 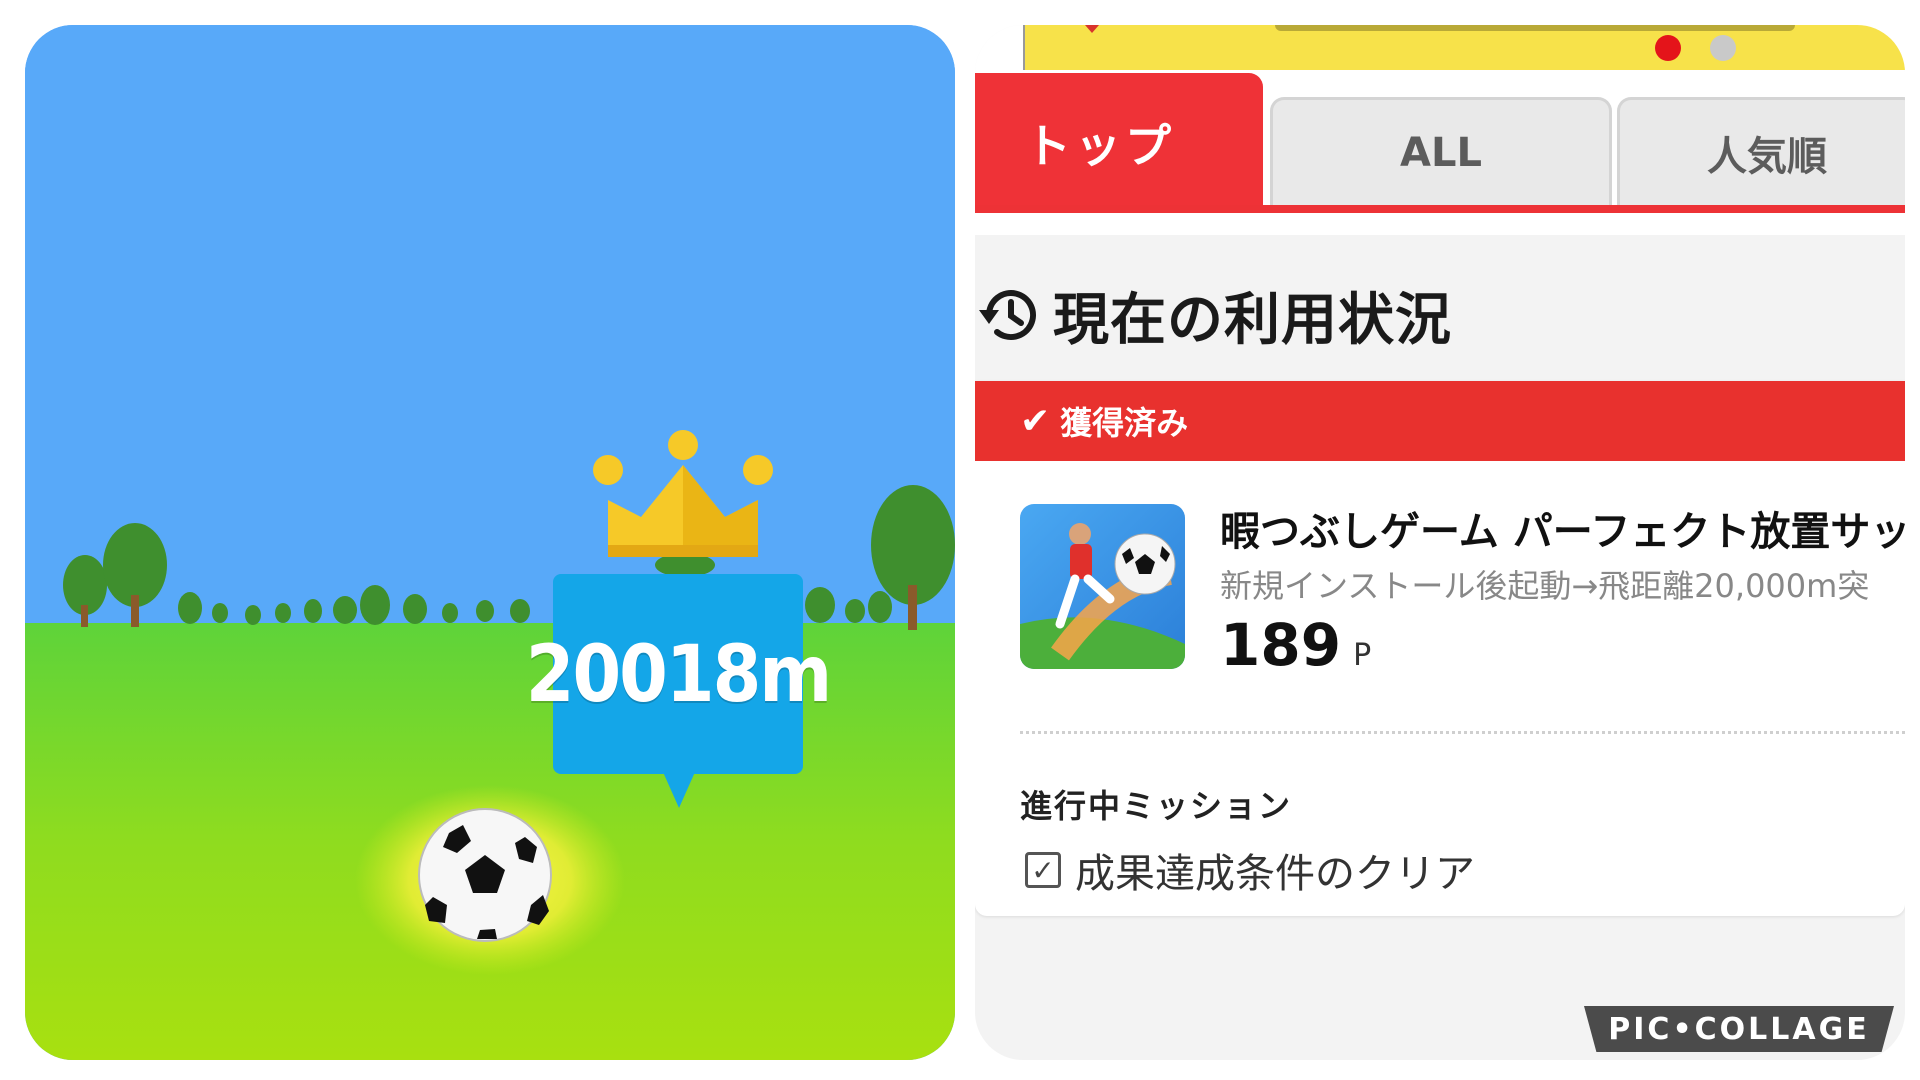 I want to click on card-status-label: 獲得済み, so click(x=1124, y=423).